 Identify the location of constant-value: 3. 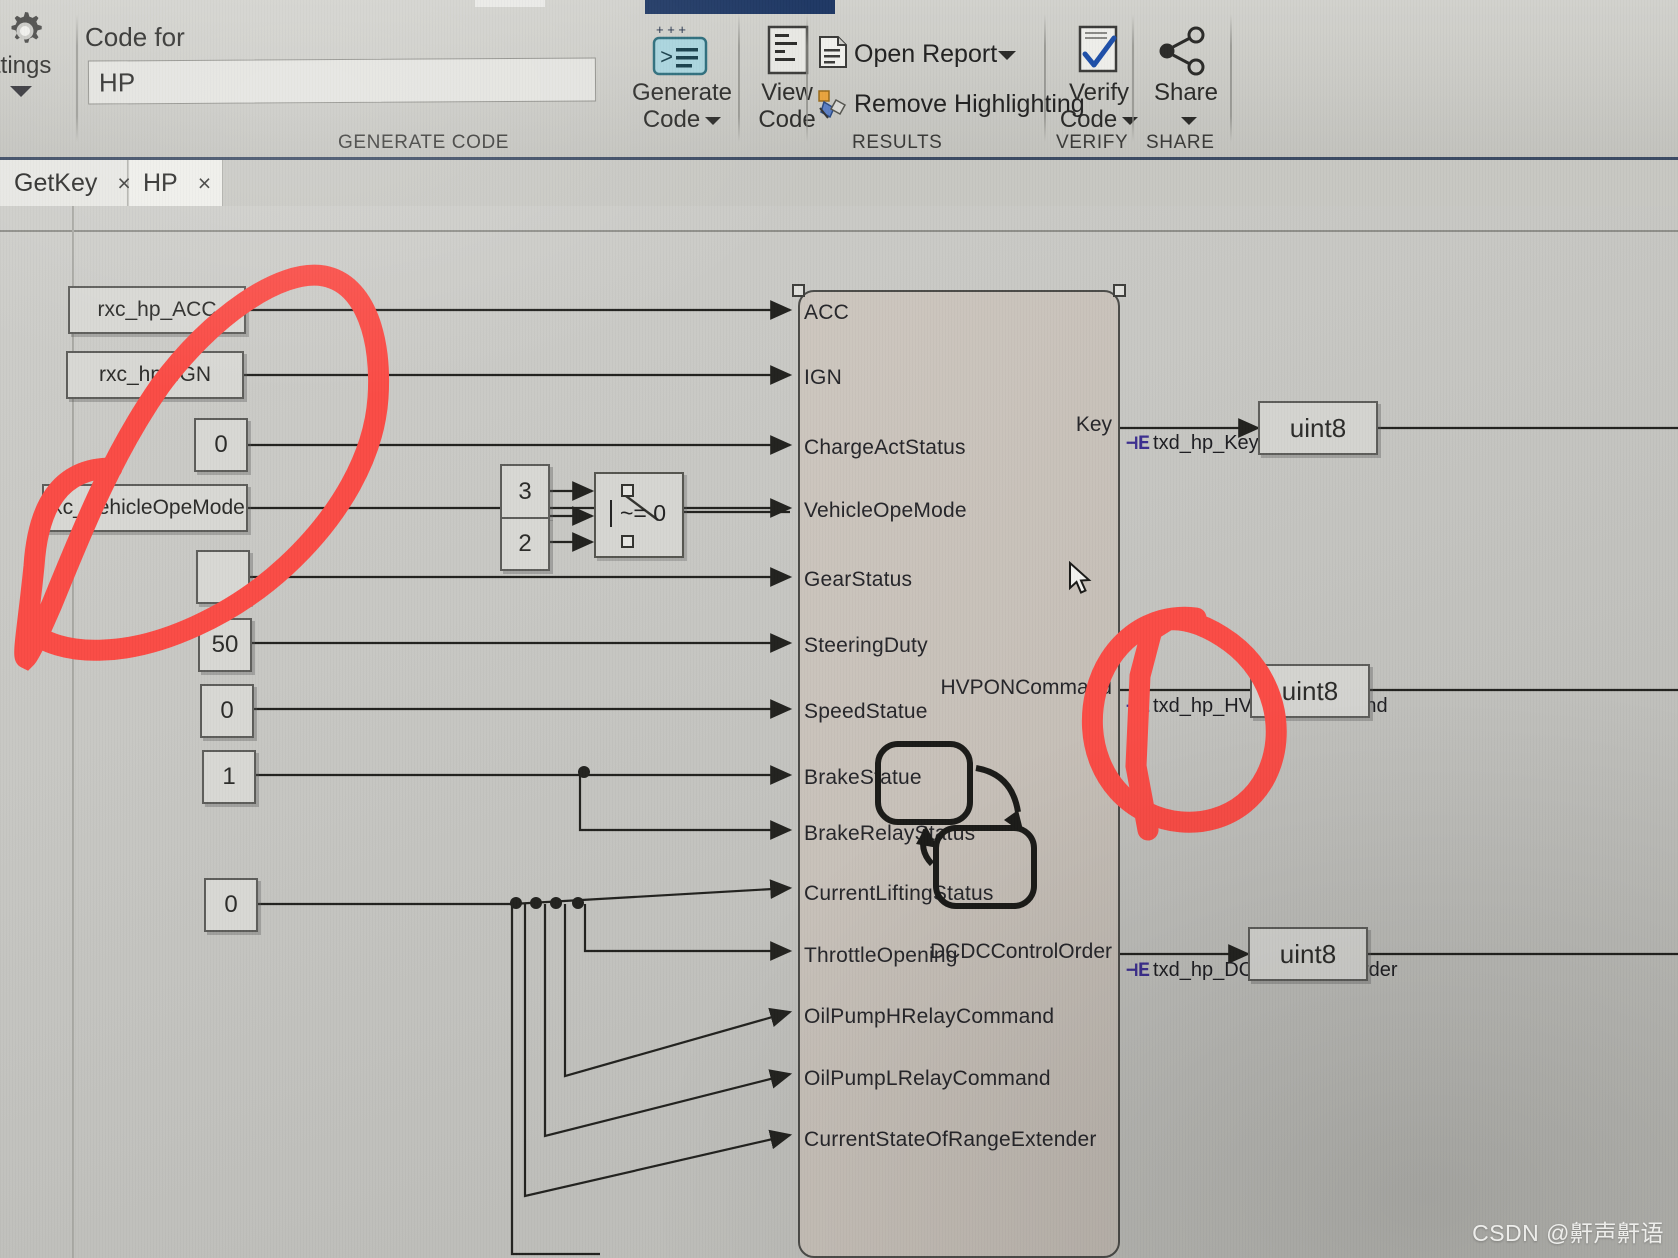
(525, 491).